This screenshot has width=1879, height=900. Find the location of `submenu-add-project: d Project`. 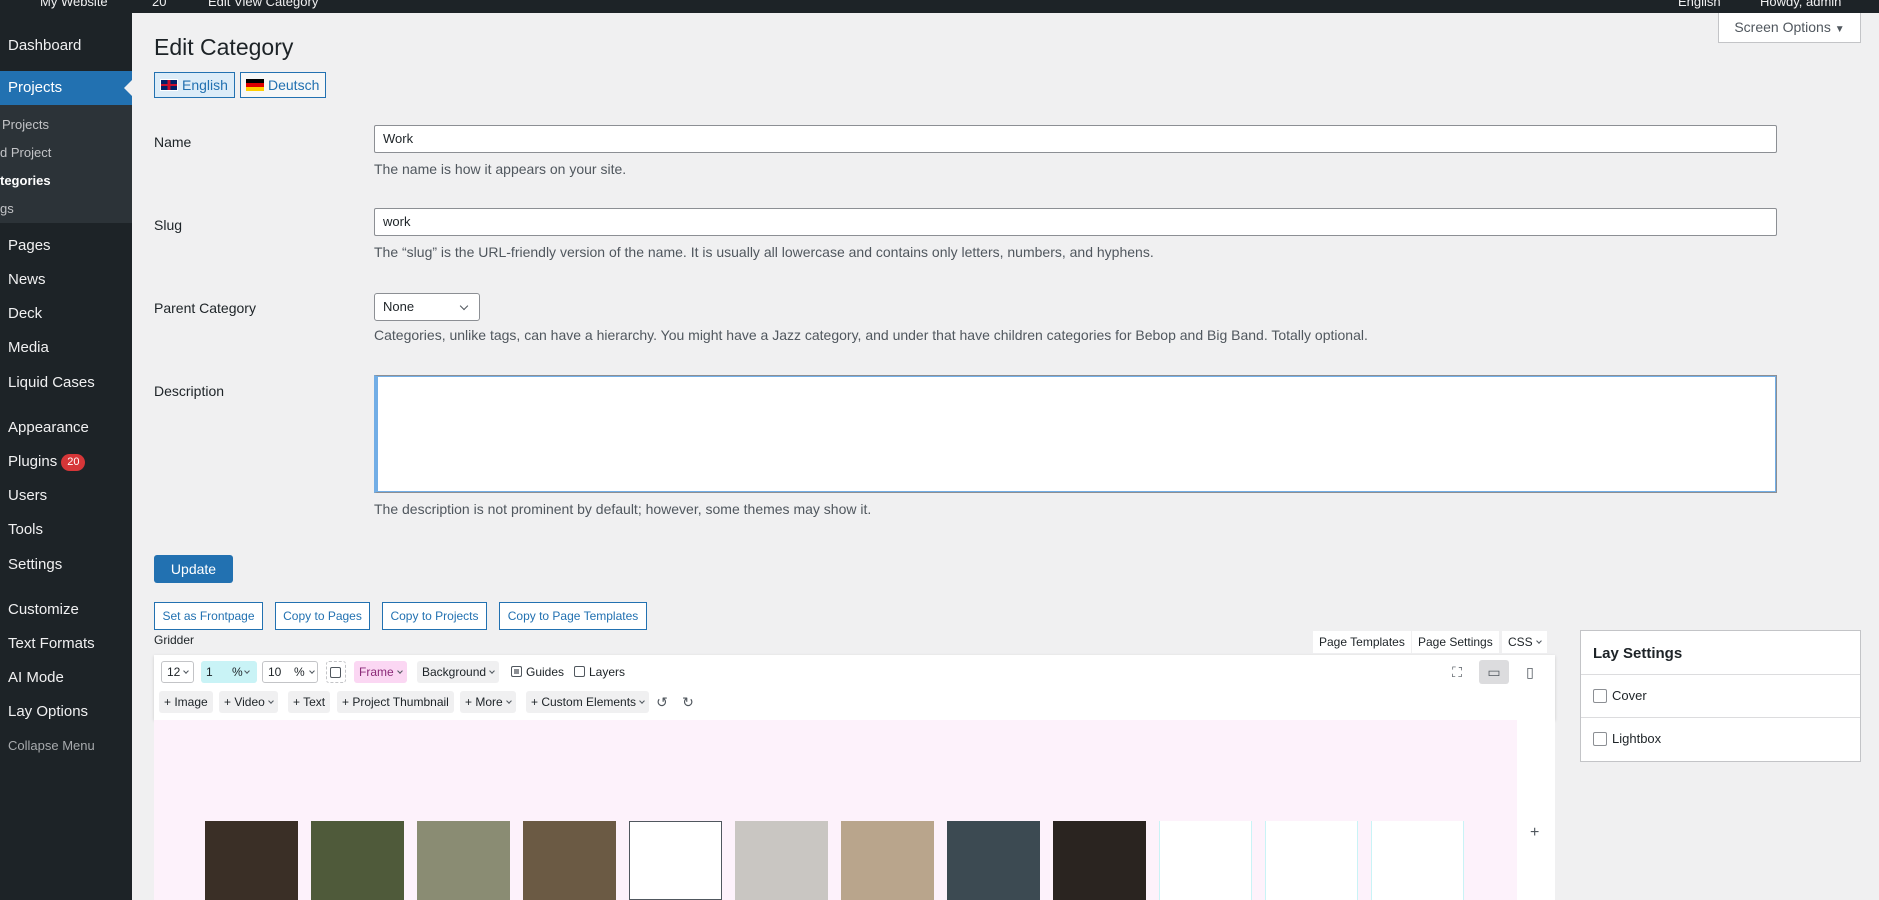

submenu-add-project: d Project is located at coordinates (25, 153).